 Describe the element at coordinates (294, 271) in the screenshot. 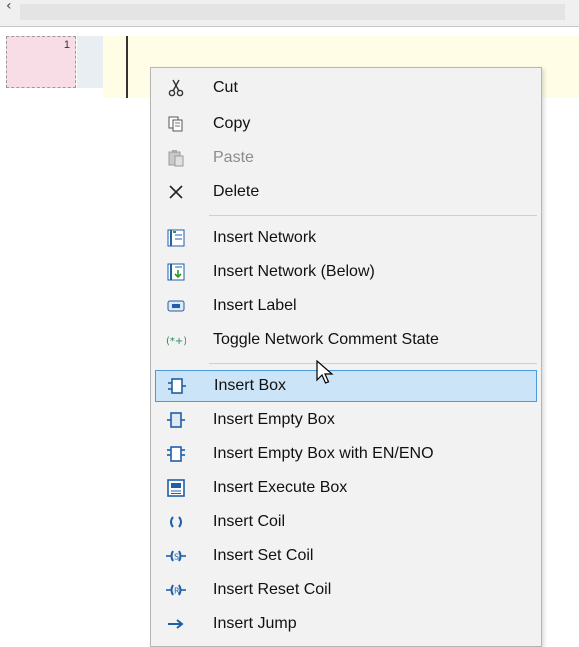

I see `menu-item-label: Insert Network (Below)` at that location.